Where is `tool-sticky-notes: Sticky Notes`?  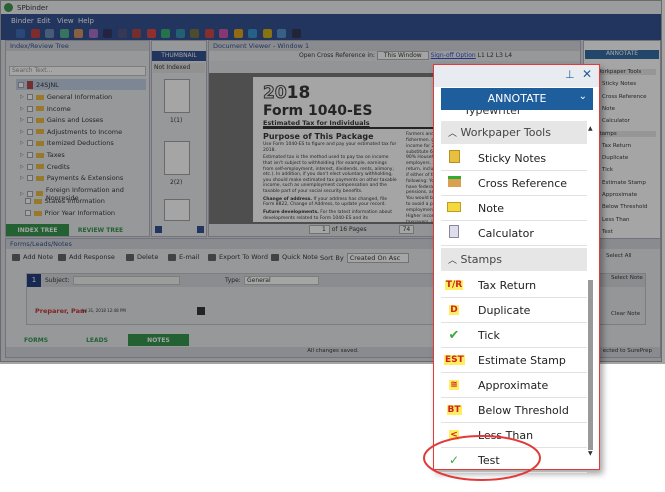
tool-sticky-notes: Sticky Notes is located at coordinates (514, 158).